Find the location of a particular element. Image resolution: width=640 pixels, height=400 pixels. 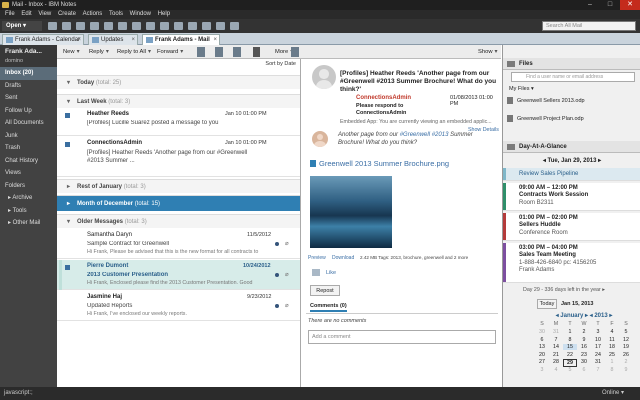

calendar-day: 25 is located at coordinates (612, 355).